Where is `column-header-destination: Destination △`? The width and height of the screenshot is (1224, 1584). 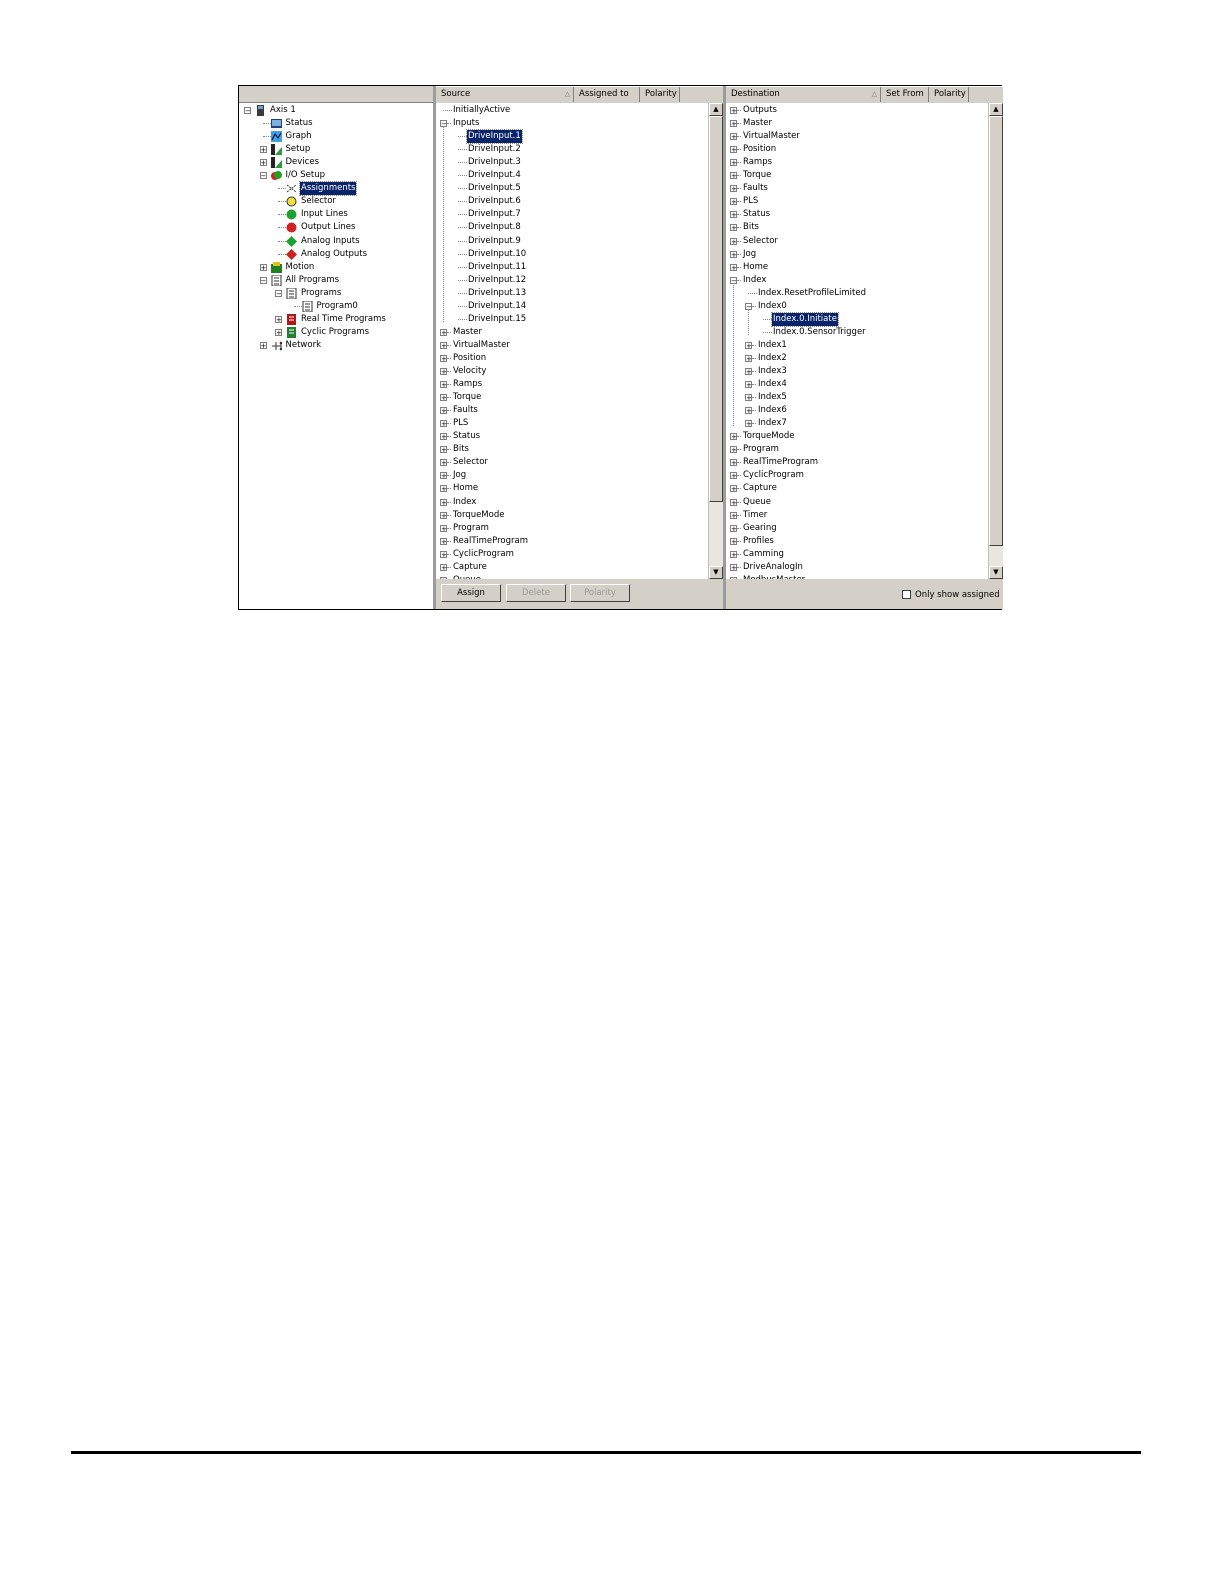
column-header-destination: Destination △ is located at coordinates (803, 94).